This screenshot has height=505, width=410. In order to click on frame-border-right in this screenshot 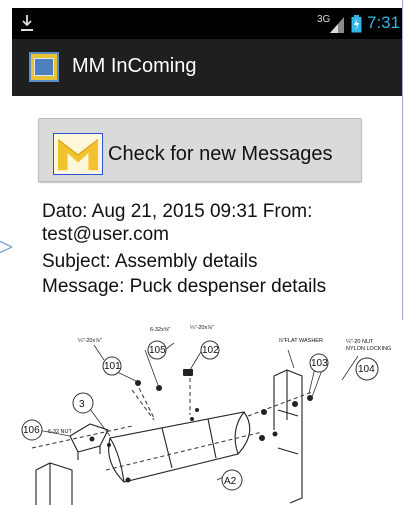, I will do `click(402, 160)`.